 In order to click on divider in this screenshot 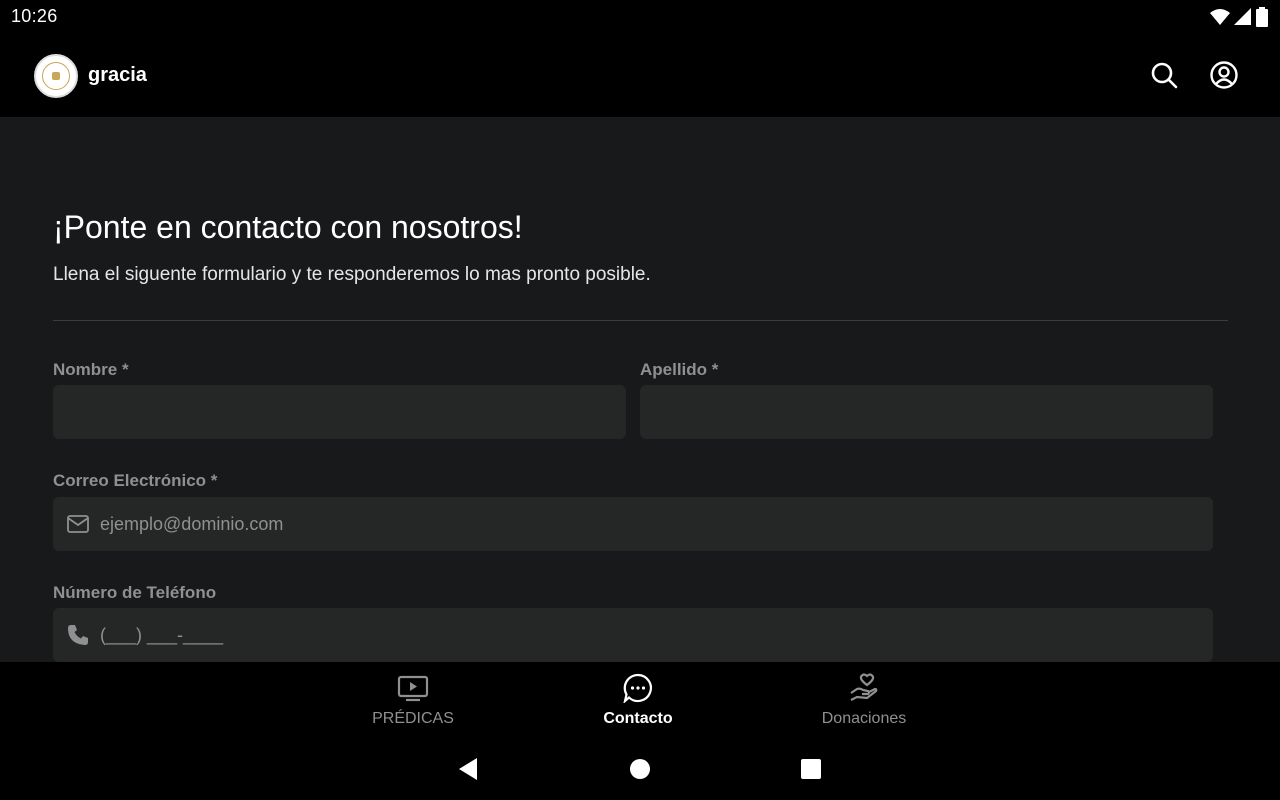, I will do `click(640, 320)`.